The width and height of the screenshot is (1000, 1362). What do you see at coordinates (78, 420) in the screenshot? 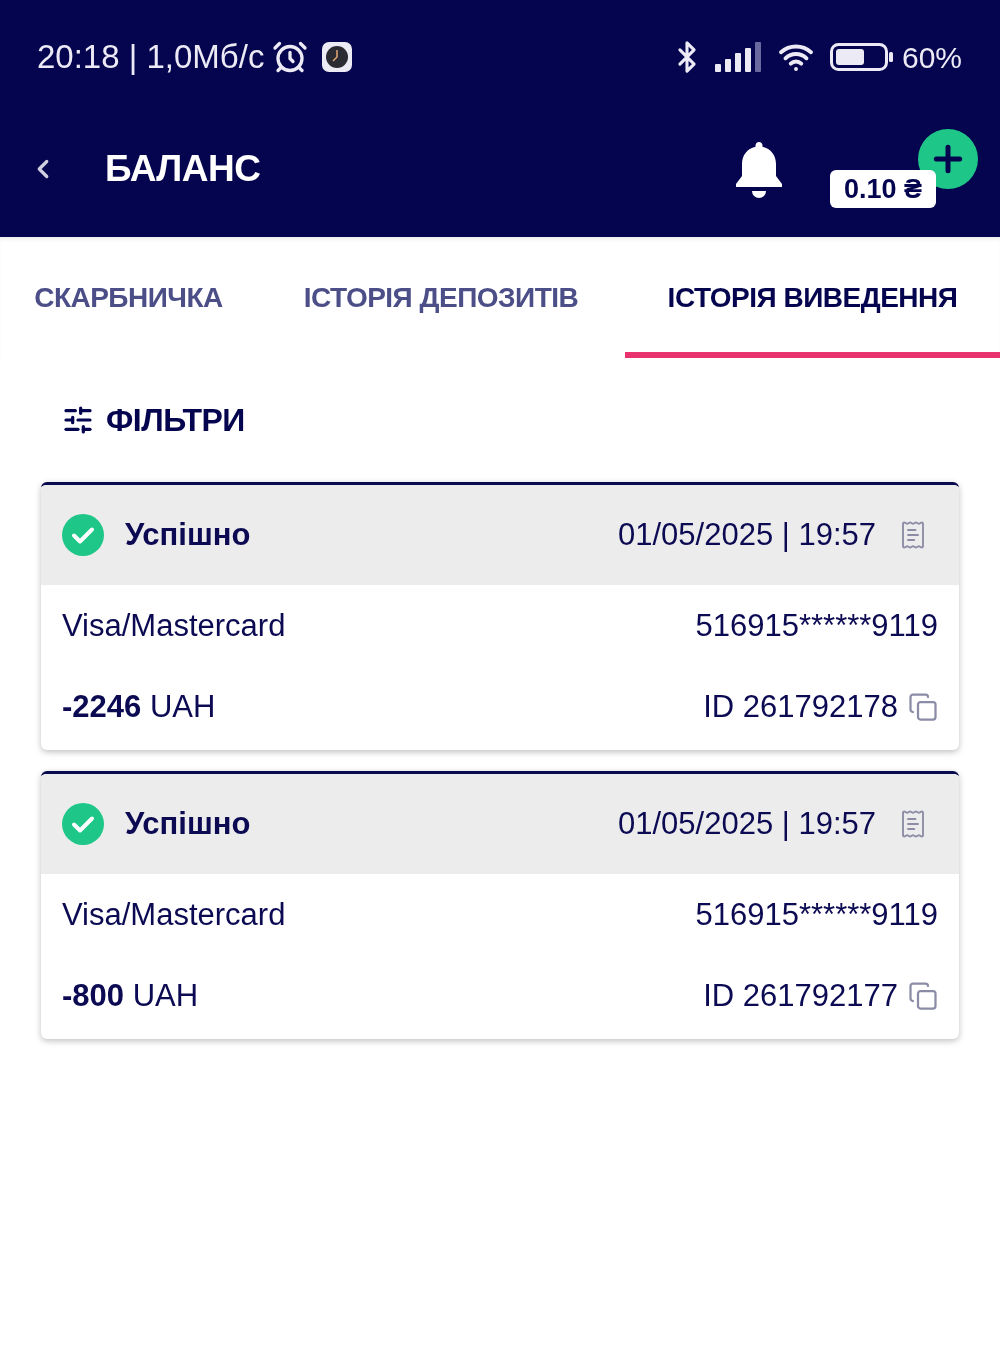
I see `sliders-icon` at bounding box center [78, 420].